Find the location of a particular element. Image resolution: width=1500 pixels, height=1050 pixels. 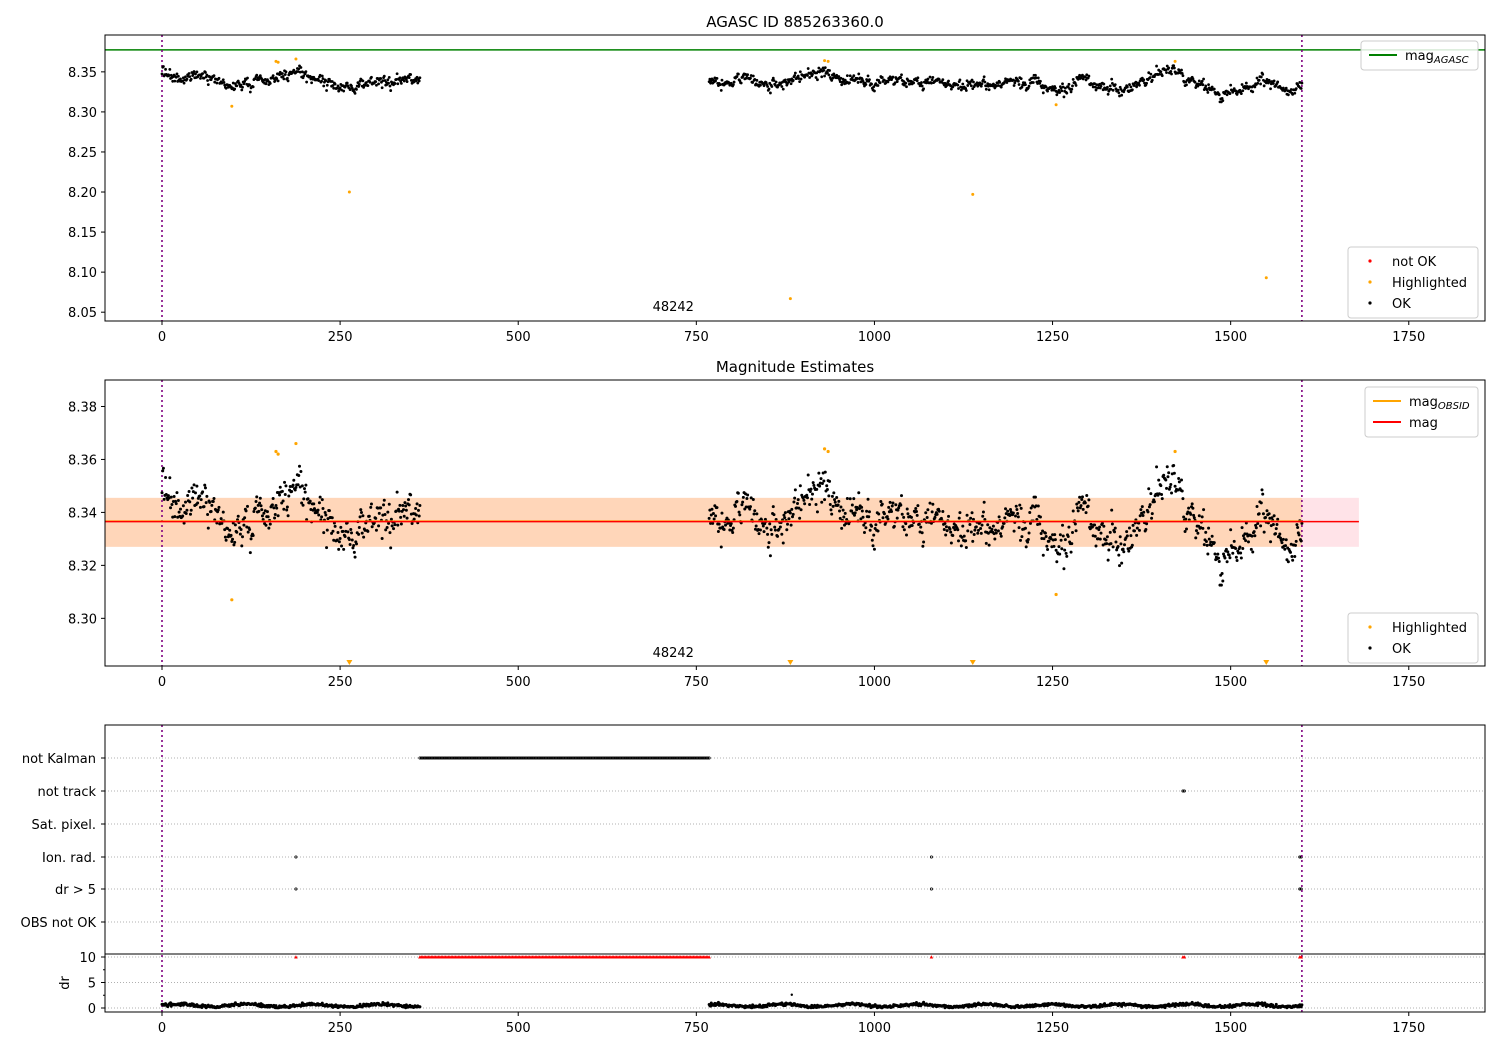

panel2-xtick-label: 1250 is located at coordinates (1052, 682).